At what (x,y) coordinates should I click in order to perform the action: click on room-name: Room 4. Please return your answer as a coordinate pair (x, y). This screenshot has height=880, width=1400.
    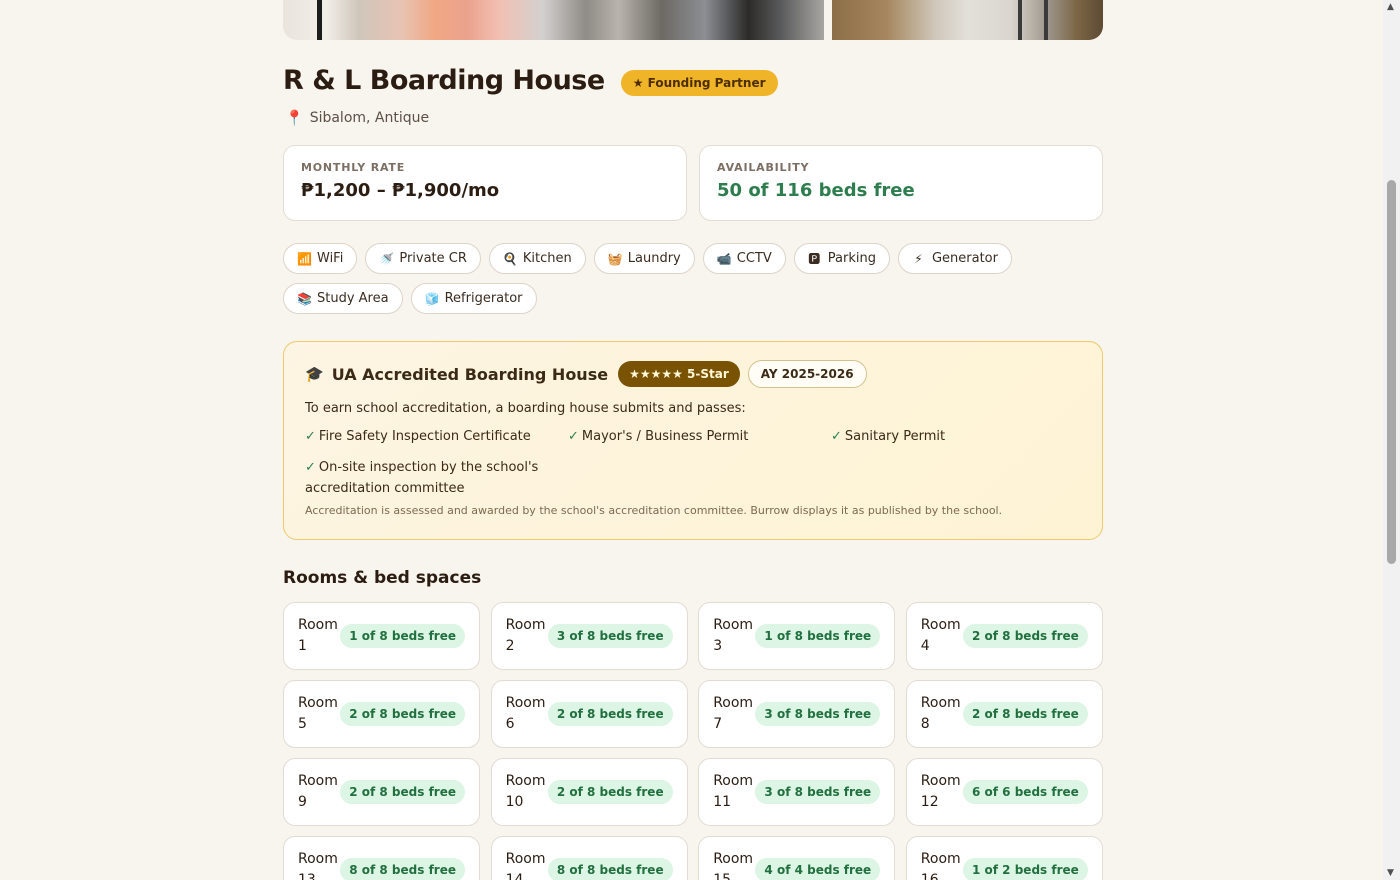
    Looking at the image, I should click on (940, 635).